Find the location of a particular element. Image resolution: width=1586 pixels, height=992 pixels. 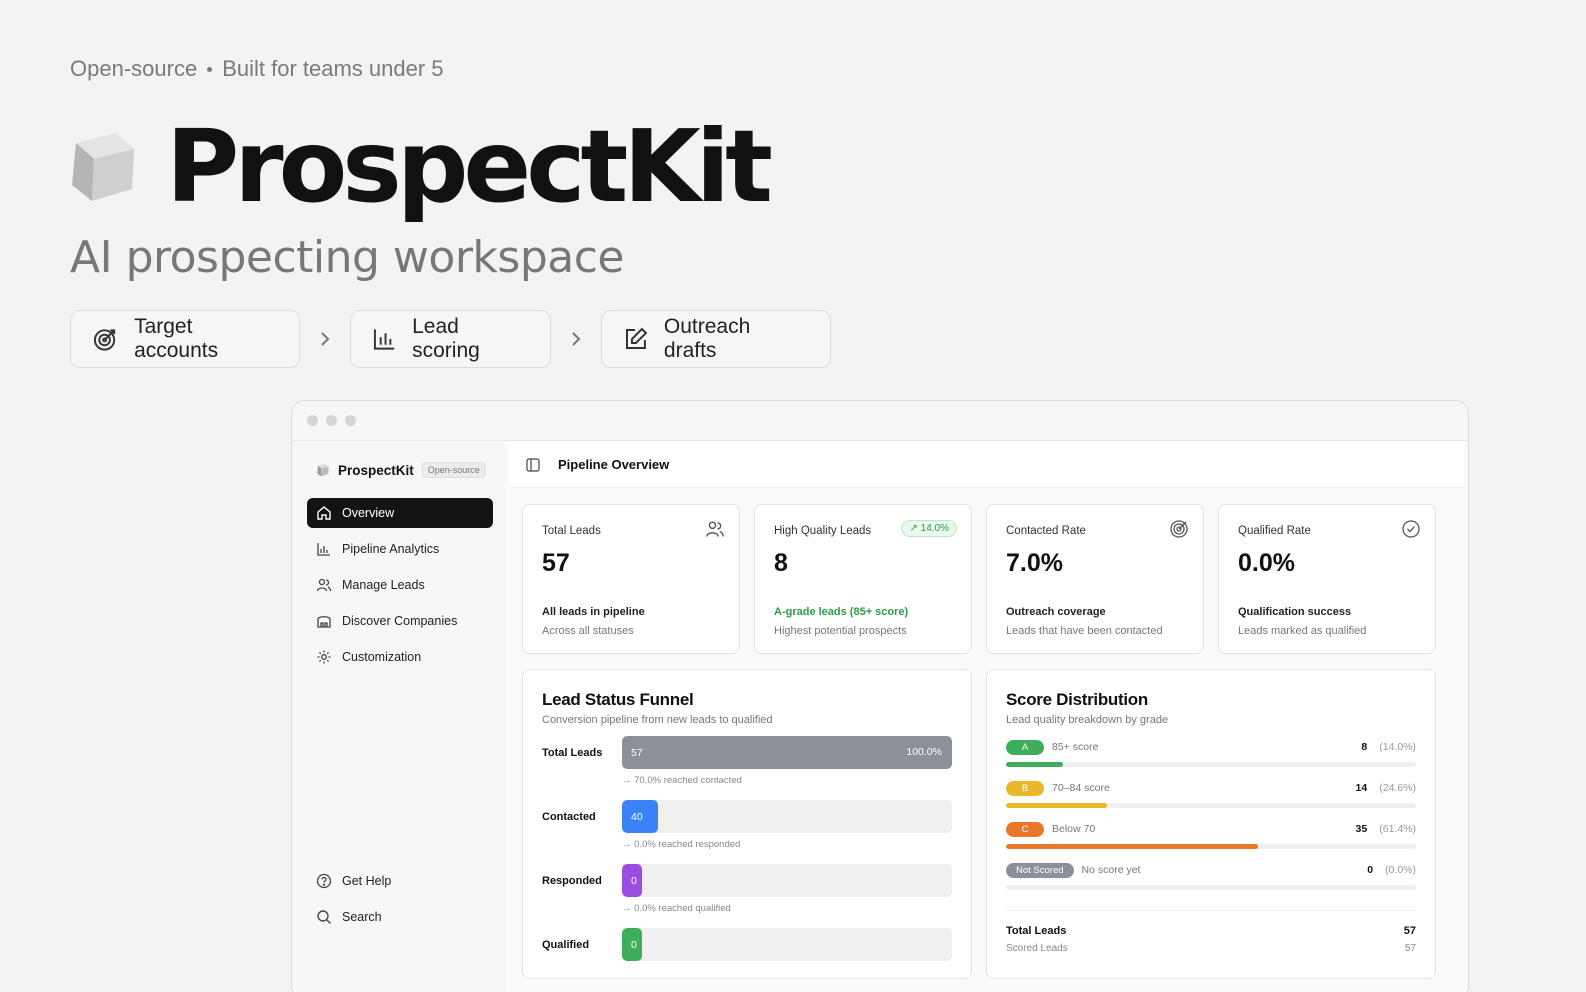

sidebar-item-label: Manage Leads is located at coordinates (383, 585).